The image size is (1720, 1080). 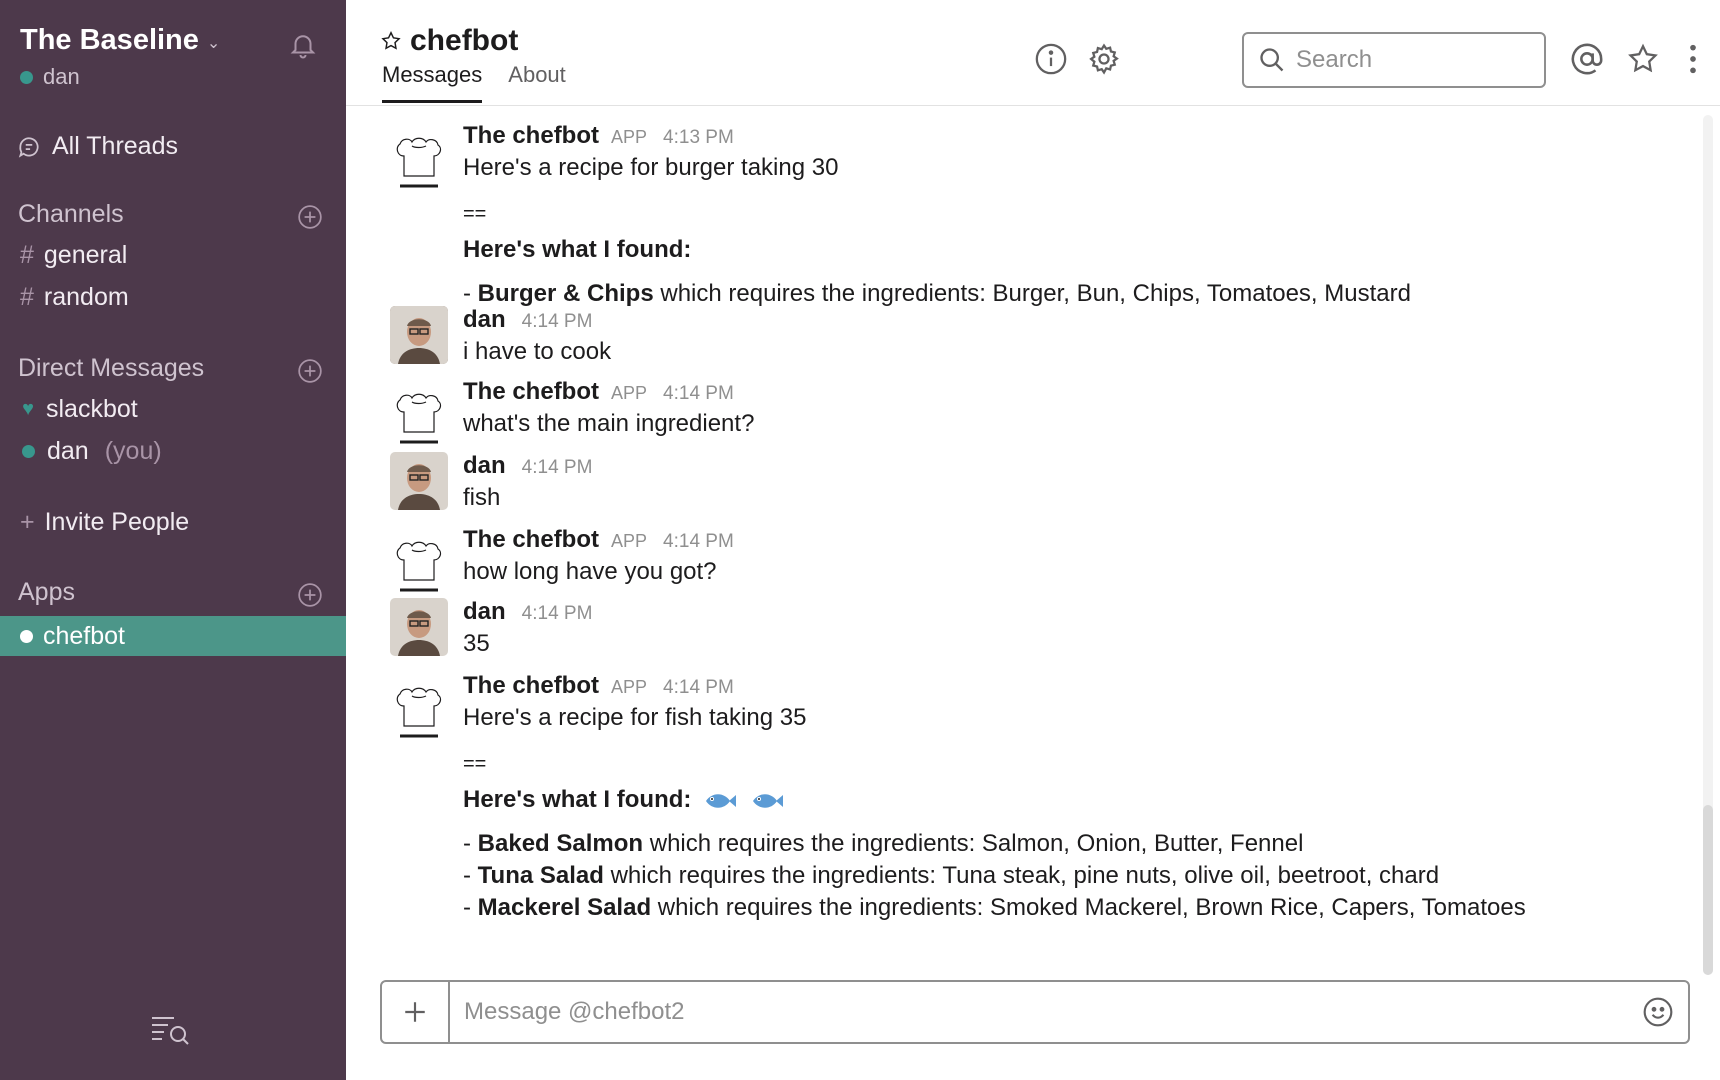 I want to click on sidebar-item-general: # general, so click(x=73, y=255).